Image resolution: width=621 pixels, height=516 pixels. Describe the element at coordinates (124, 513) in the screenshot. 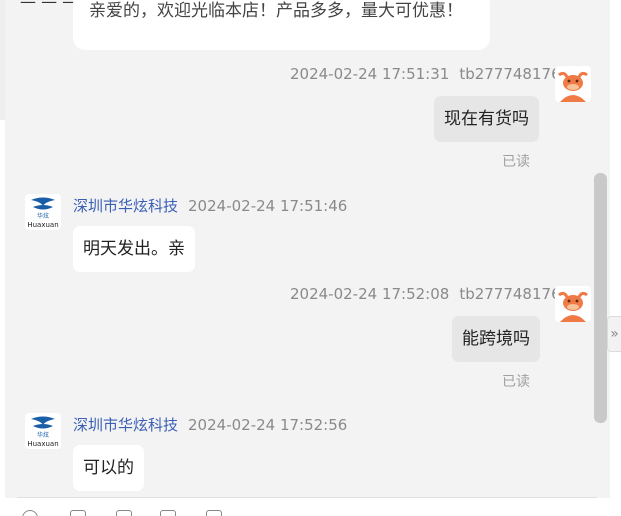

I see `scissors-icon` at that location.